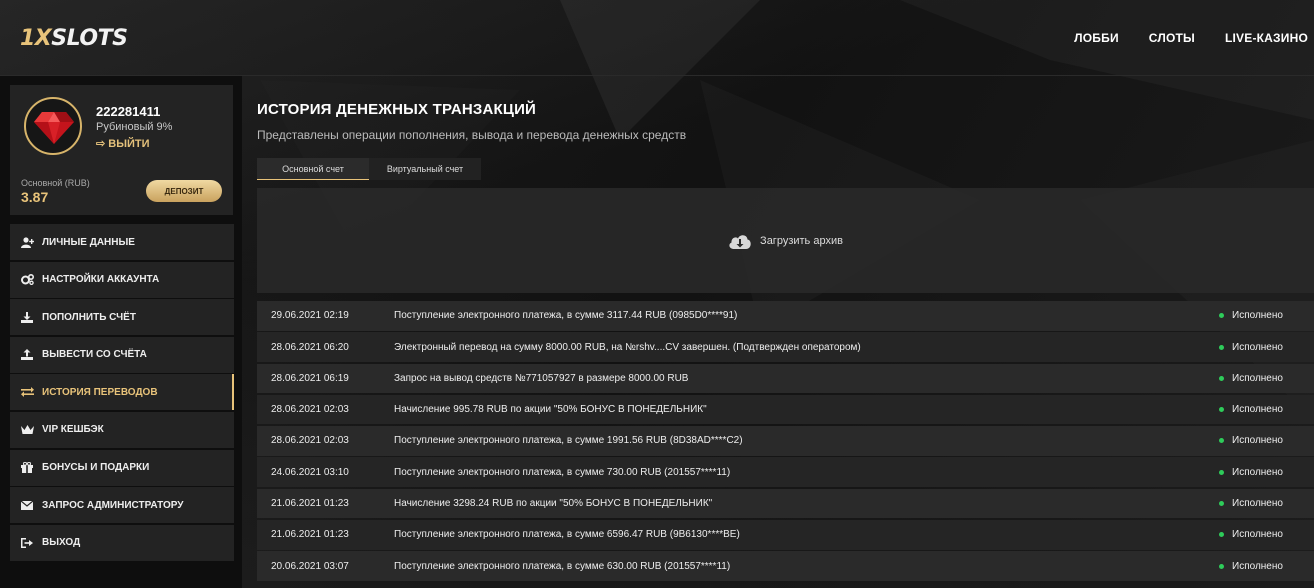 The height and width of the screenshot is (588, 1314). I want to click on menu-item-admin-request: ЗАПРОС АДМИНИСТРАТОРУ, so click(122, 505).